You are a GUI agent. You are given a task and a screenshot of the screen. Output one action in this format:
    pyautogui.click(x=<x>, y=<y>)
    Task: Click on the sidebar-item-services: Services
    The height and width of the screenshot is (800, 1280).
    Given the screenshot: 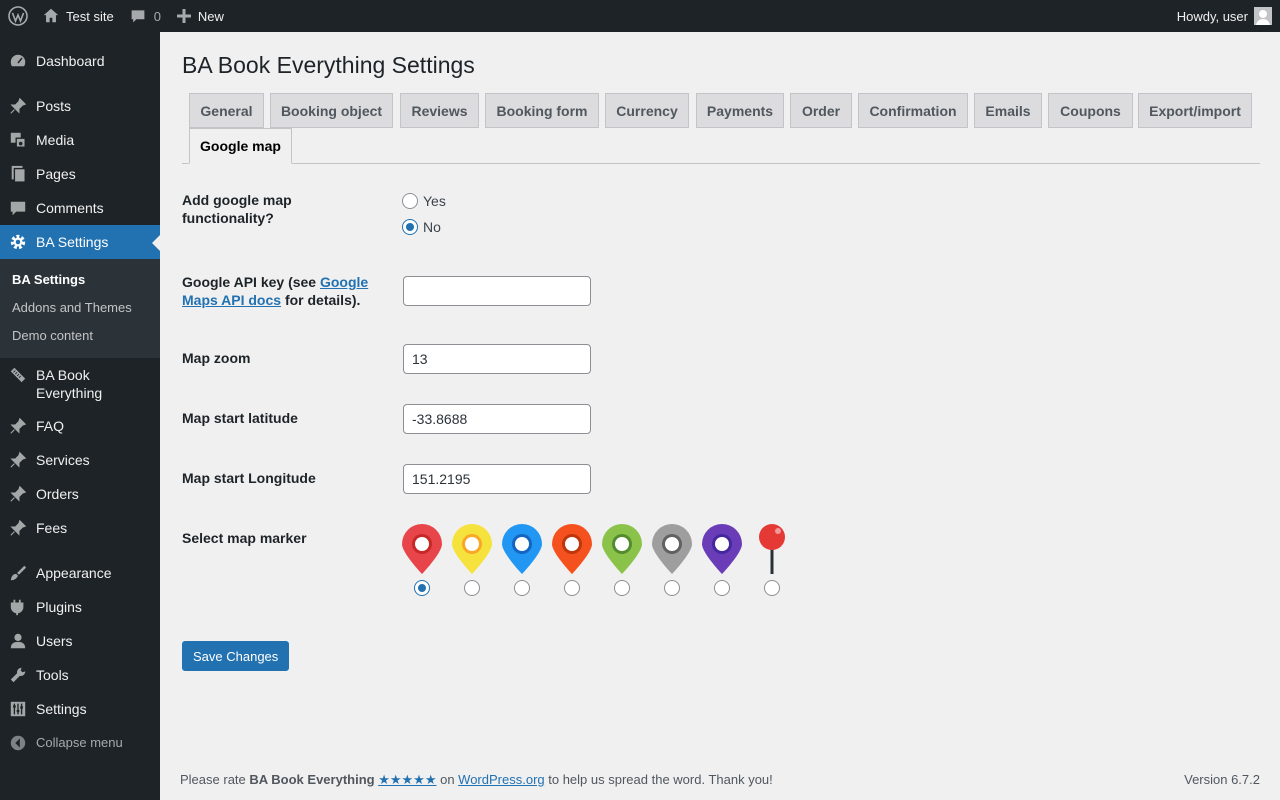 What is the action you would take?
    pyautogui.click(x=80, y=461)
    